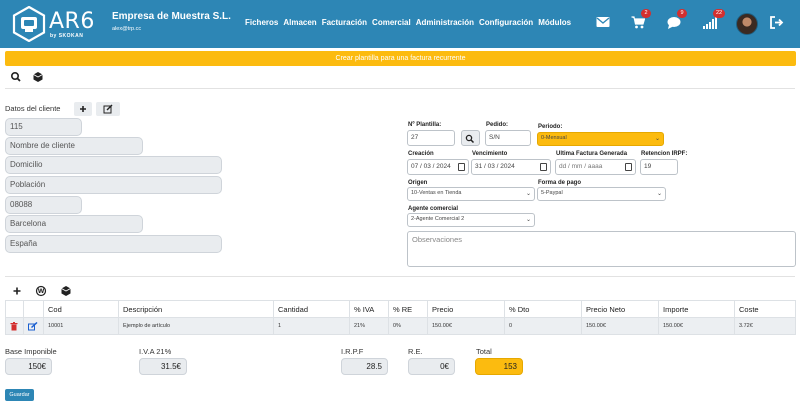 This screenshot has width=800, height=405. What do you see at coordinates (43, 127) in the screenshot?
I see `client-code-field: 115` at bounding box center [43, 127].